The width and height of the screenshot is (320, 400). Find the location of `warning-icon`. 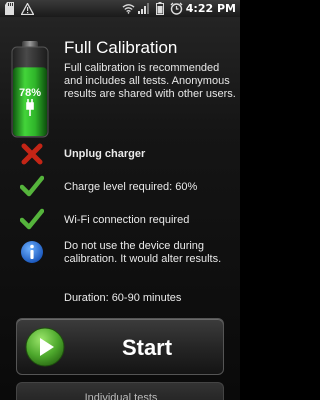

warning-icon is located at coordinates (27, 8).